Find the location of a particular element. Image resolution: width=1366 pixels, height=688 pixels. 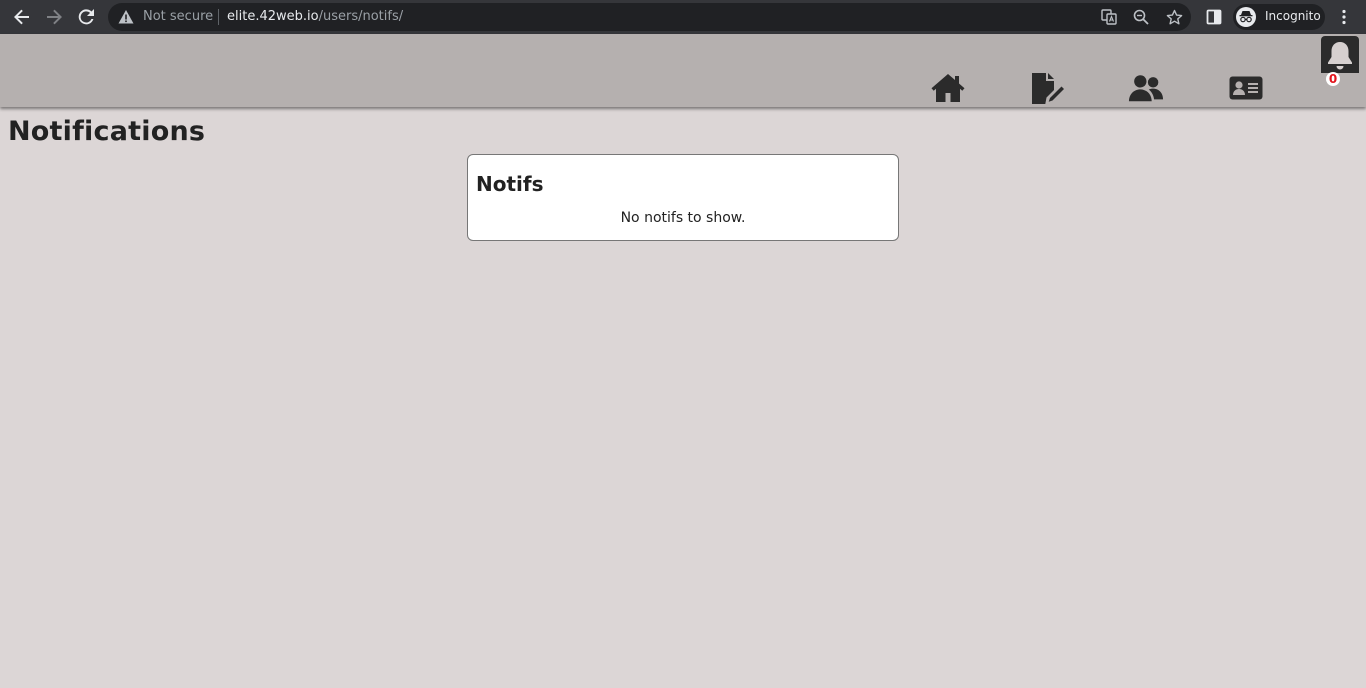

bell-icon is located at coordinates (1340, 55).